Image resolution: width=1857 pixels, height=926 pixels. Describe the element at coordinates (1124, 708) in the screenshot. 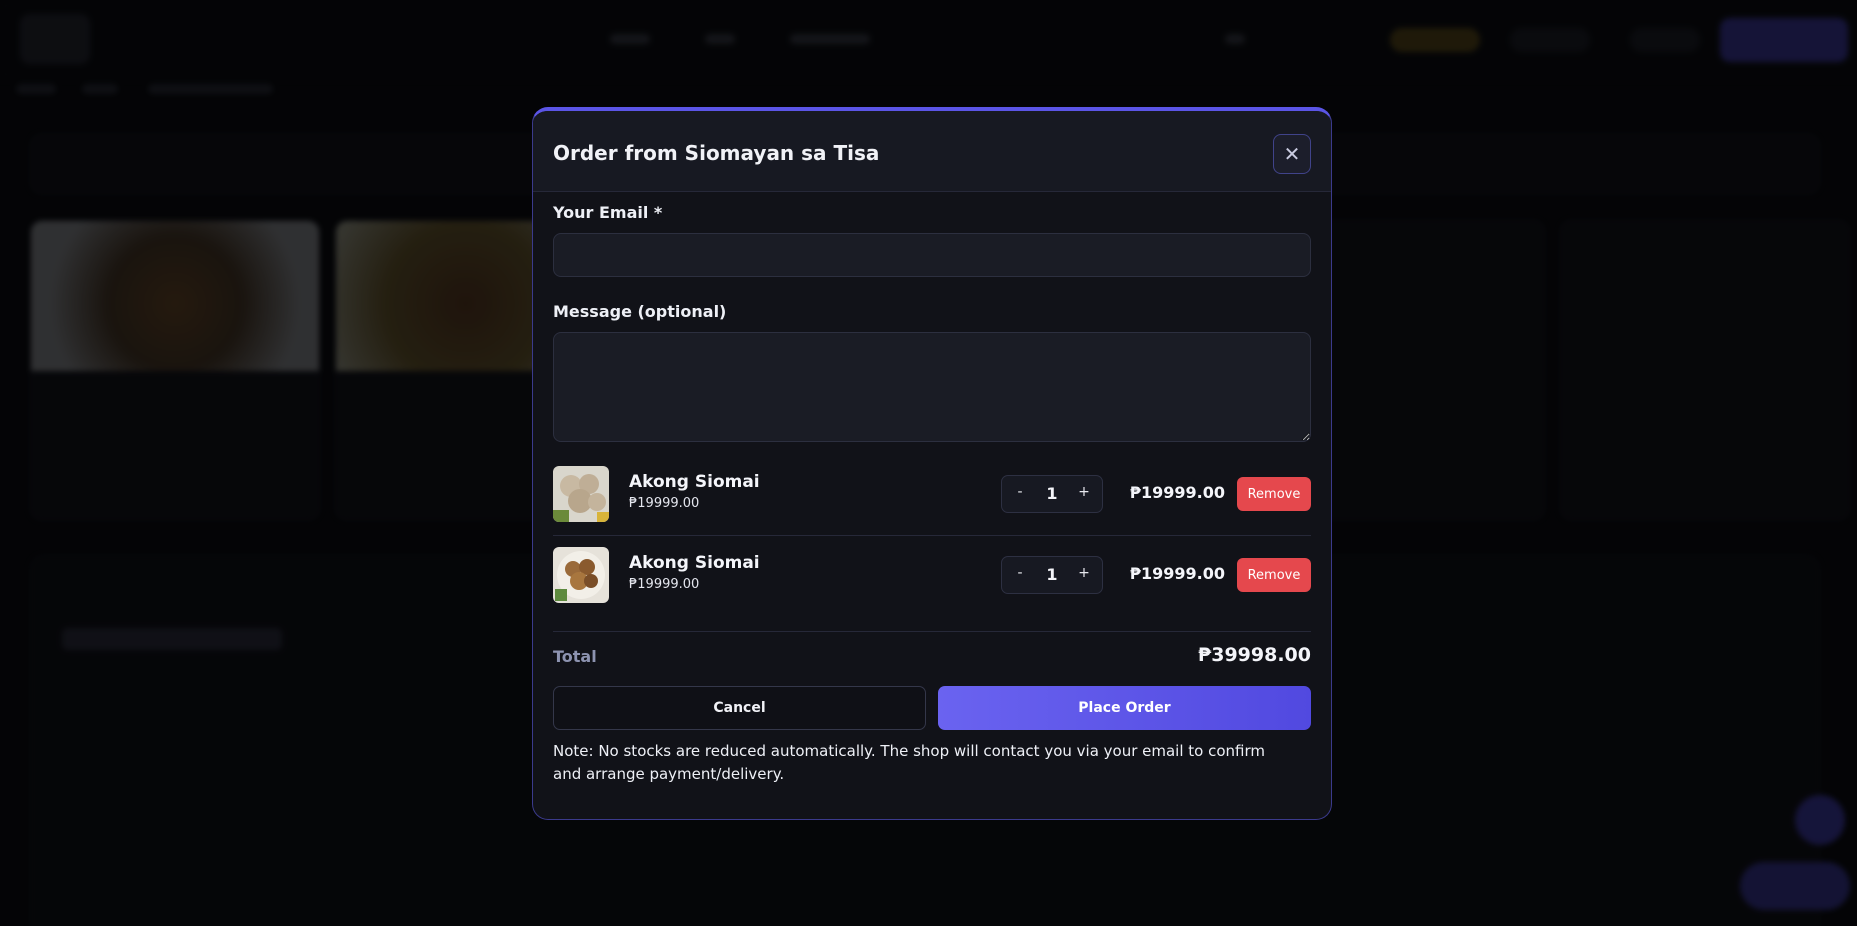

I see `place-order-button: Place Order` at that location.